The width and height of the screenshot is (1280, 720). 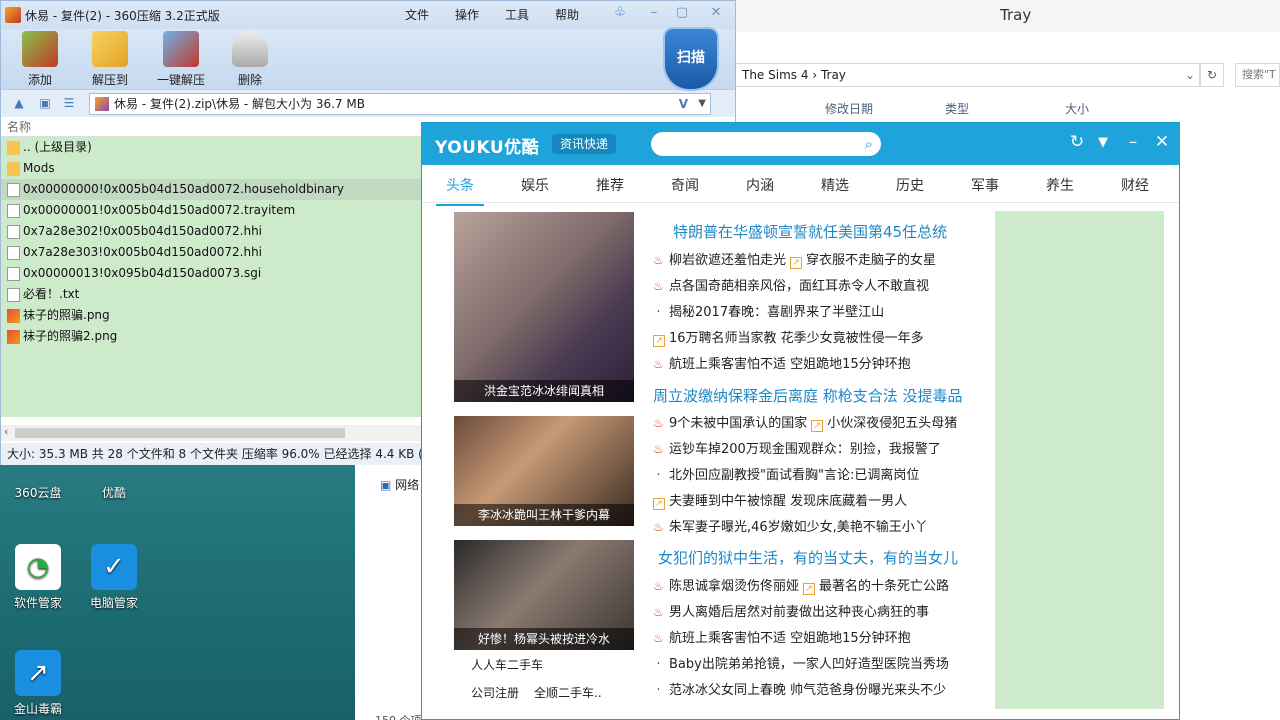 I want to click on horizontal-scrollbar: ‹, so click(x=211, y=433).